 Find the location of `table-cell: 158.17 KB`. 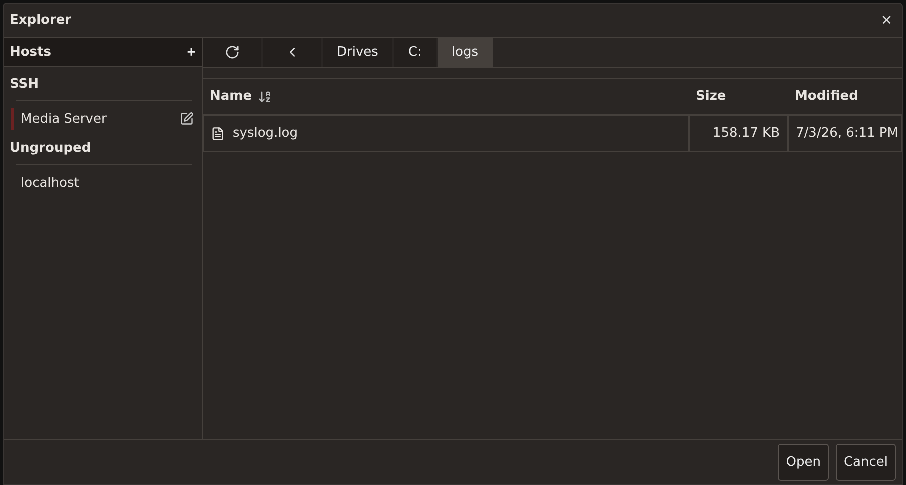

table-cell: 158.17 KB is located at coordinates (738, 134).